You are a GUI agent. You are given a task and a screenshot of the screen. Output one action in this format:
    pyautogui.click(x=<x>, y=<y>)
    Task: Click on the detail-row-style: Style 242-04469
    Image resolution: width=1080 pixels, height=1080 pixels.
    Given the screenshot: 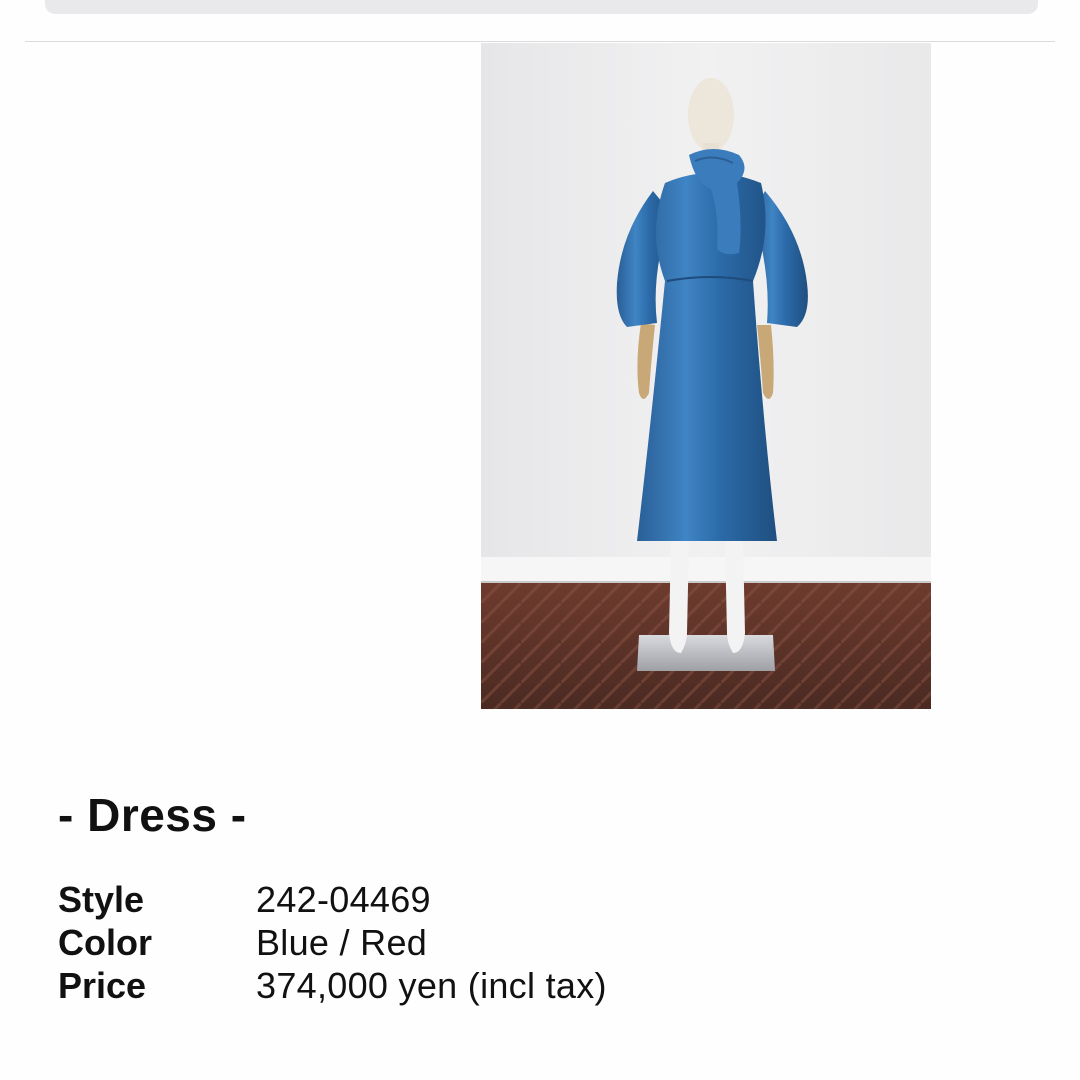 What is the action you would take?
    pyautogui.click(x=458, y=899)
    